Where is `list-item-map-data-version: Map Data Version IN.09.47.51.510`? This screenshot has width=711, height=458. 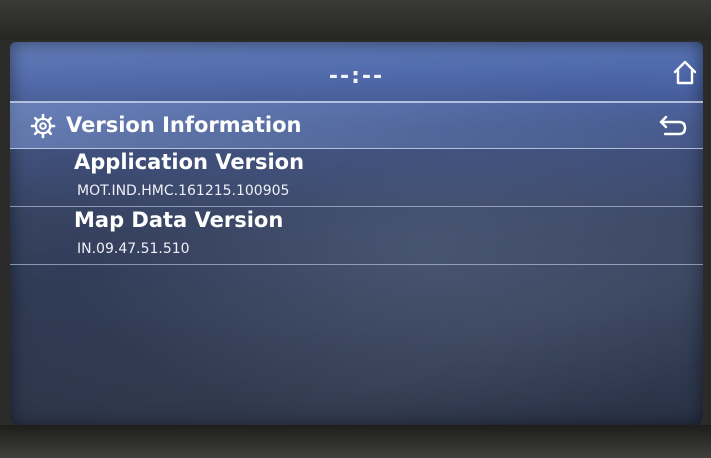
list-item-map-data-version: Map Data Version IN.09.47.51.510 is located at coordinates (356, 236).